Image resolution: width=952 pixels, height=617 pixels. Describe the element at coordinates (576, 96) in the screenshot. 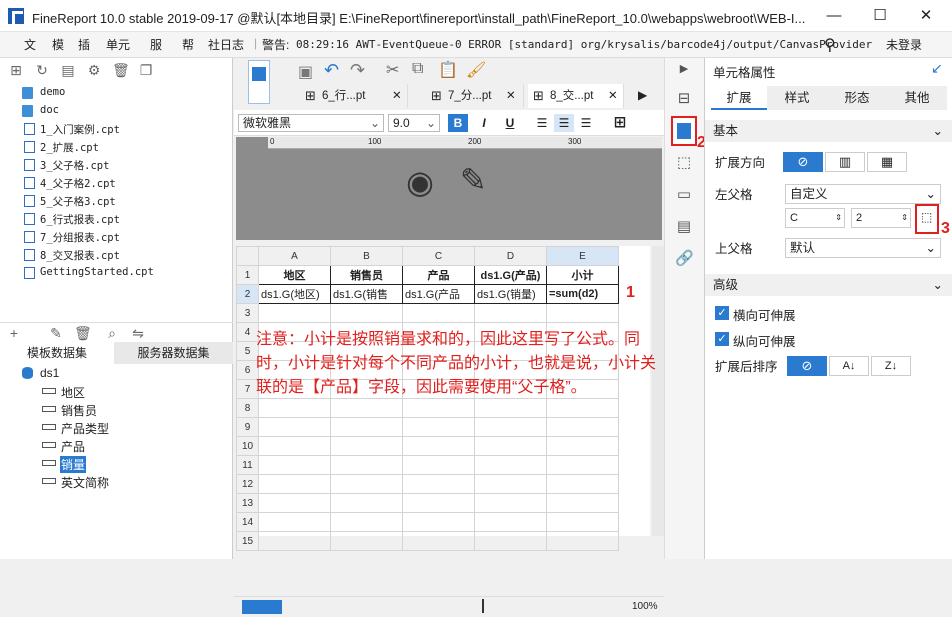

I see `doc-tab-8: ⊞ 8_交...pt ✕` at that location.